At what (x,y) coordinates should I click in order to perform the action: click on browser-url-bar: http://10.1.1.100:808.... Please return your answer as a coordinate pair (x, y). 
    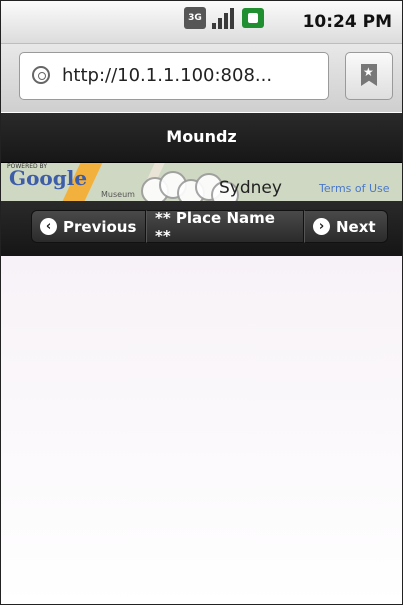
    Looking at the image, I should click on (201, 78).